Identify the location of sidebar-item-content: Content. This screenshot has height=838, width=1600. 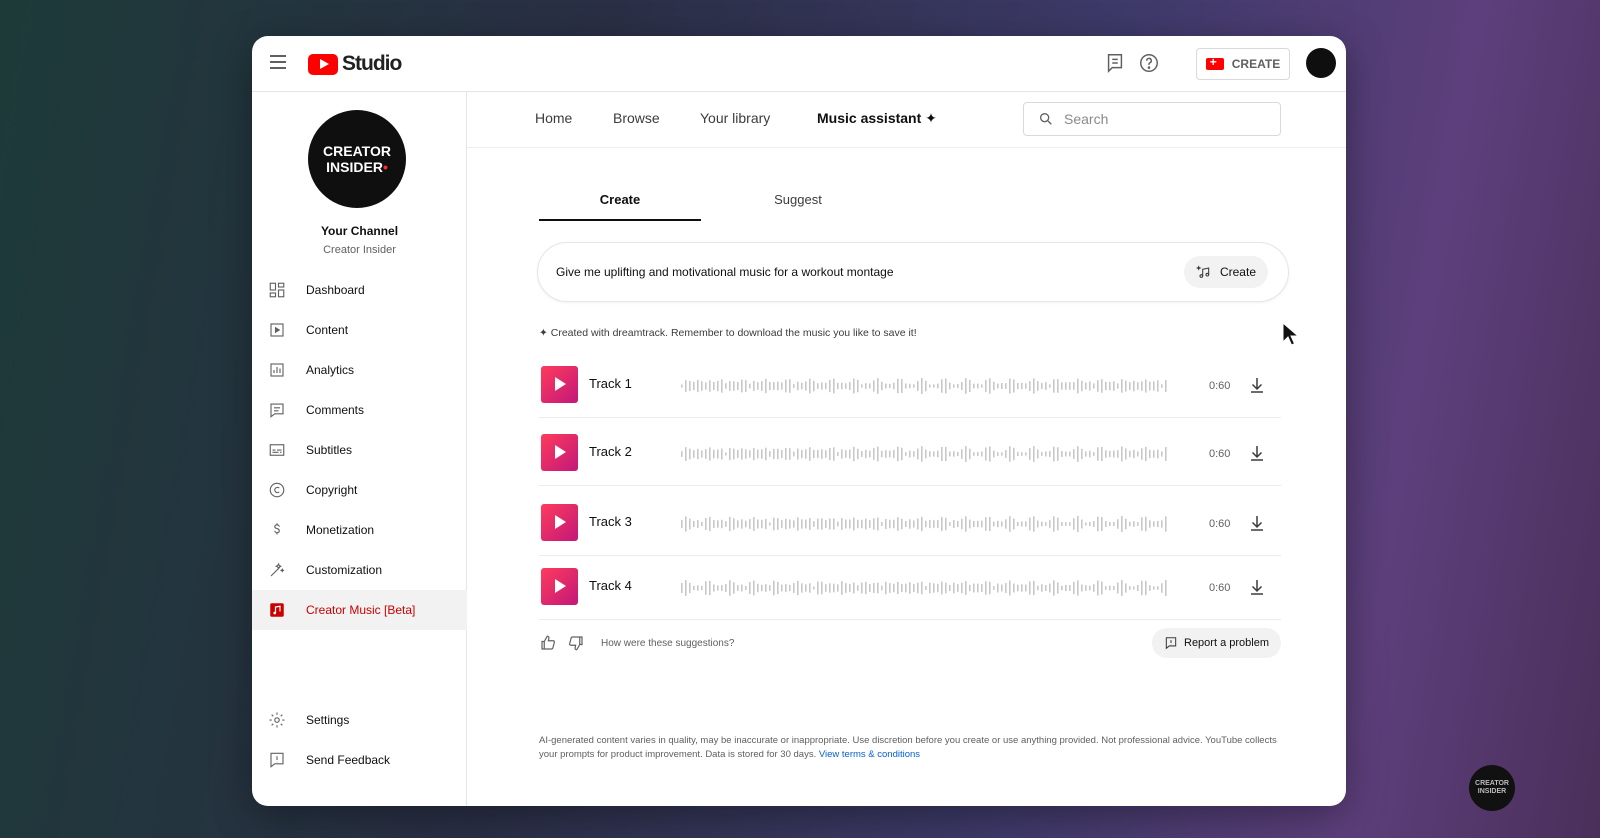
(359, 330).